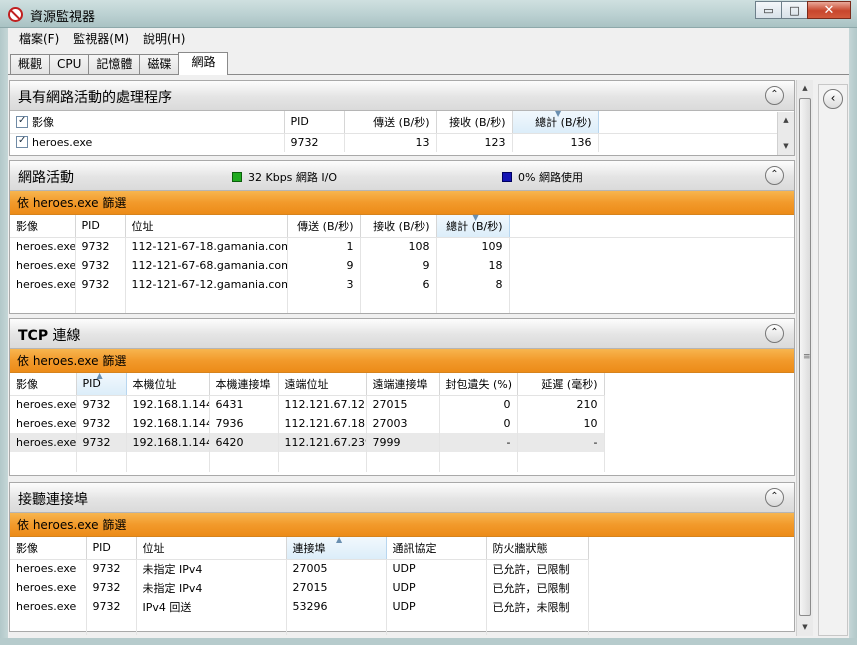 This screenshot has width=857, height=645. What do you see at coordinates (478, 384) in the screenshot?
I see `column-header-packet-loss: 封包遺失 (%)` at bounding box center [478, 384].